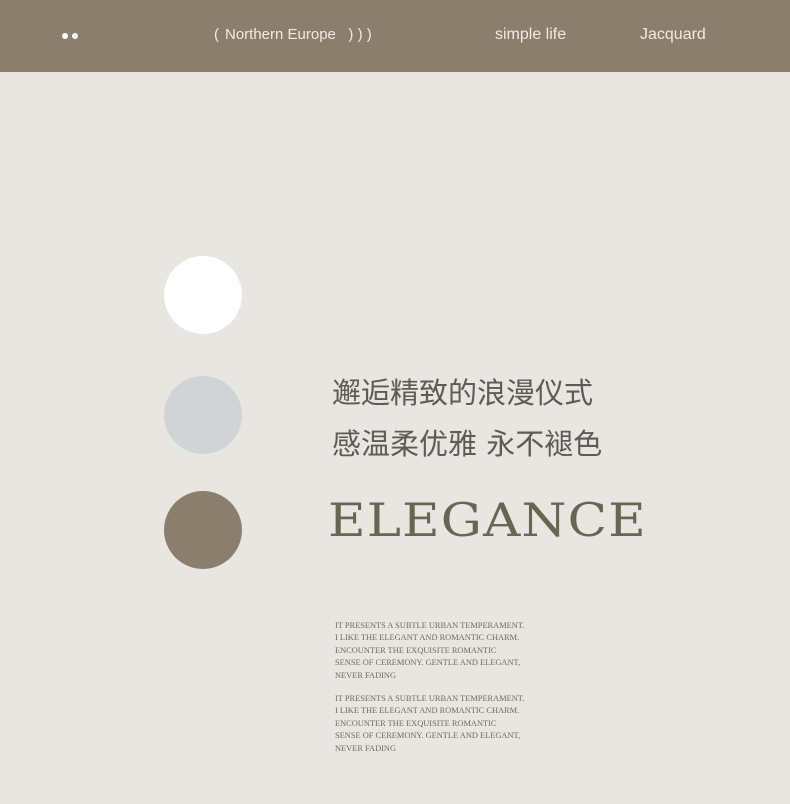 This screenshot has height=804, width=790. Describe the element at coordinates (487, 520) in the screenshot. I see `elegance-title: ELEGANCE` at that location.